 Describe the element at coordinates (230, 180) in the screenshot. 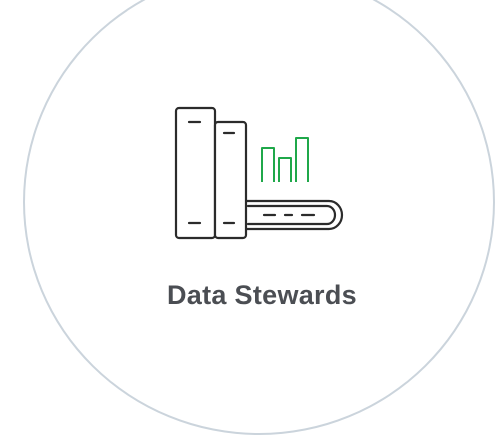

I see `second-book` at that location.